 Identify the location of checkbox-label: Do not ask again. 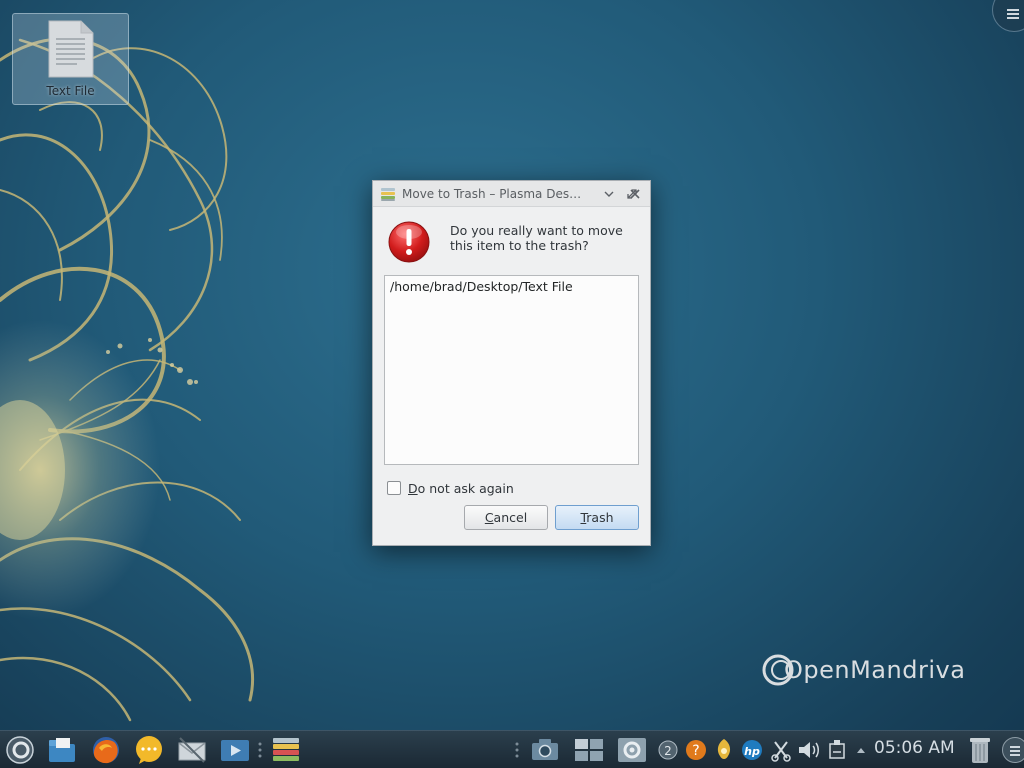
(461, 488).